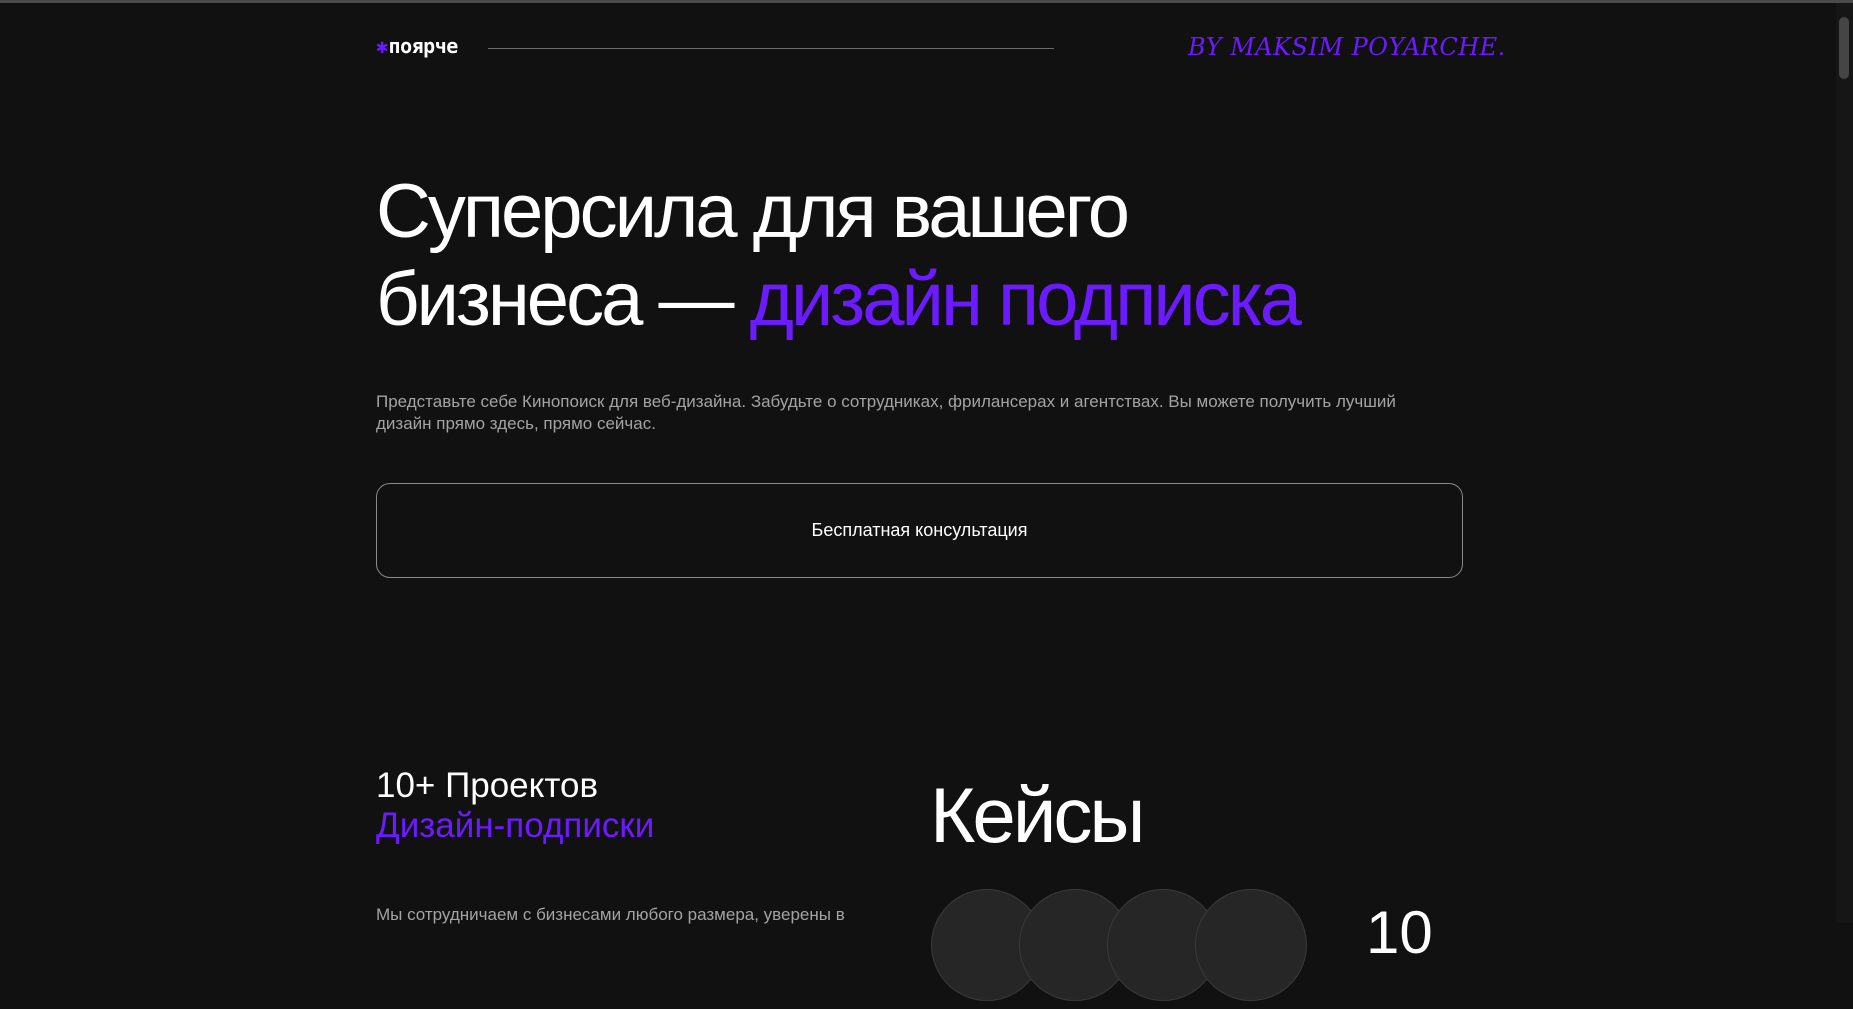 The width and height of the screenshot is (1853, 1009). I want to click on avatar, so click(1251, 945).